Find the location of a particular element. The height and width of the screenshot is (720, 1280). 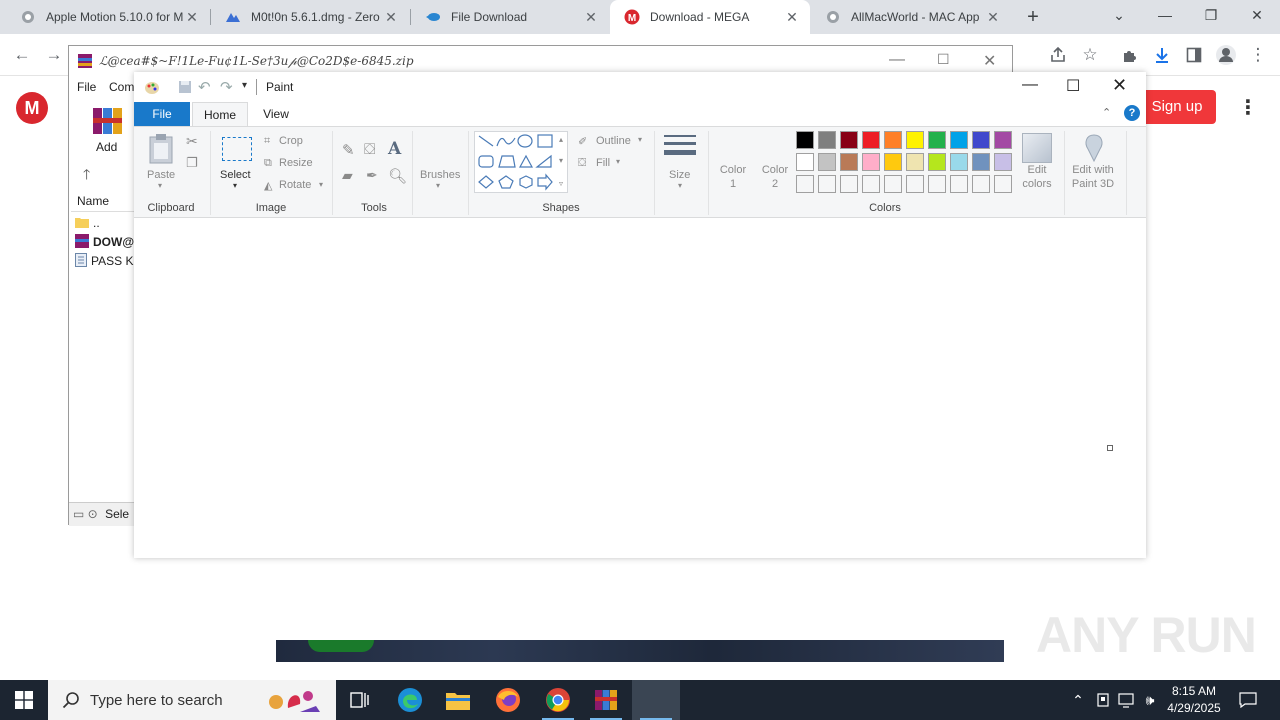

quick-access-dropdown-icon: ▾ is located at coordinates (244, 85).